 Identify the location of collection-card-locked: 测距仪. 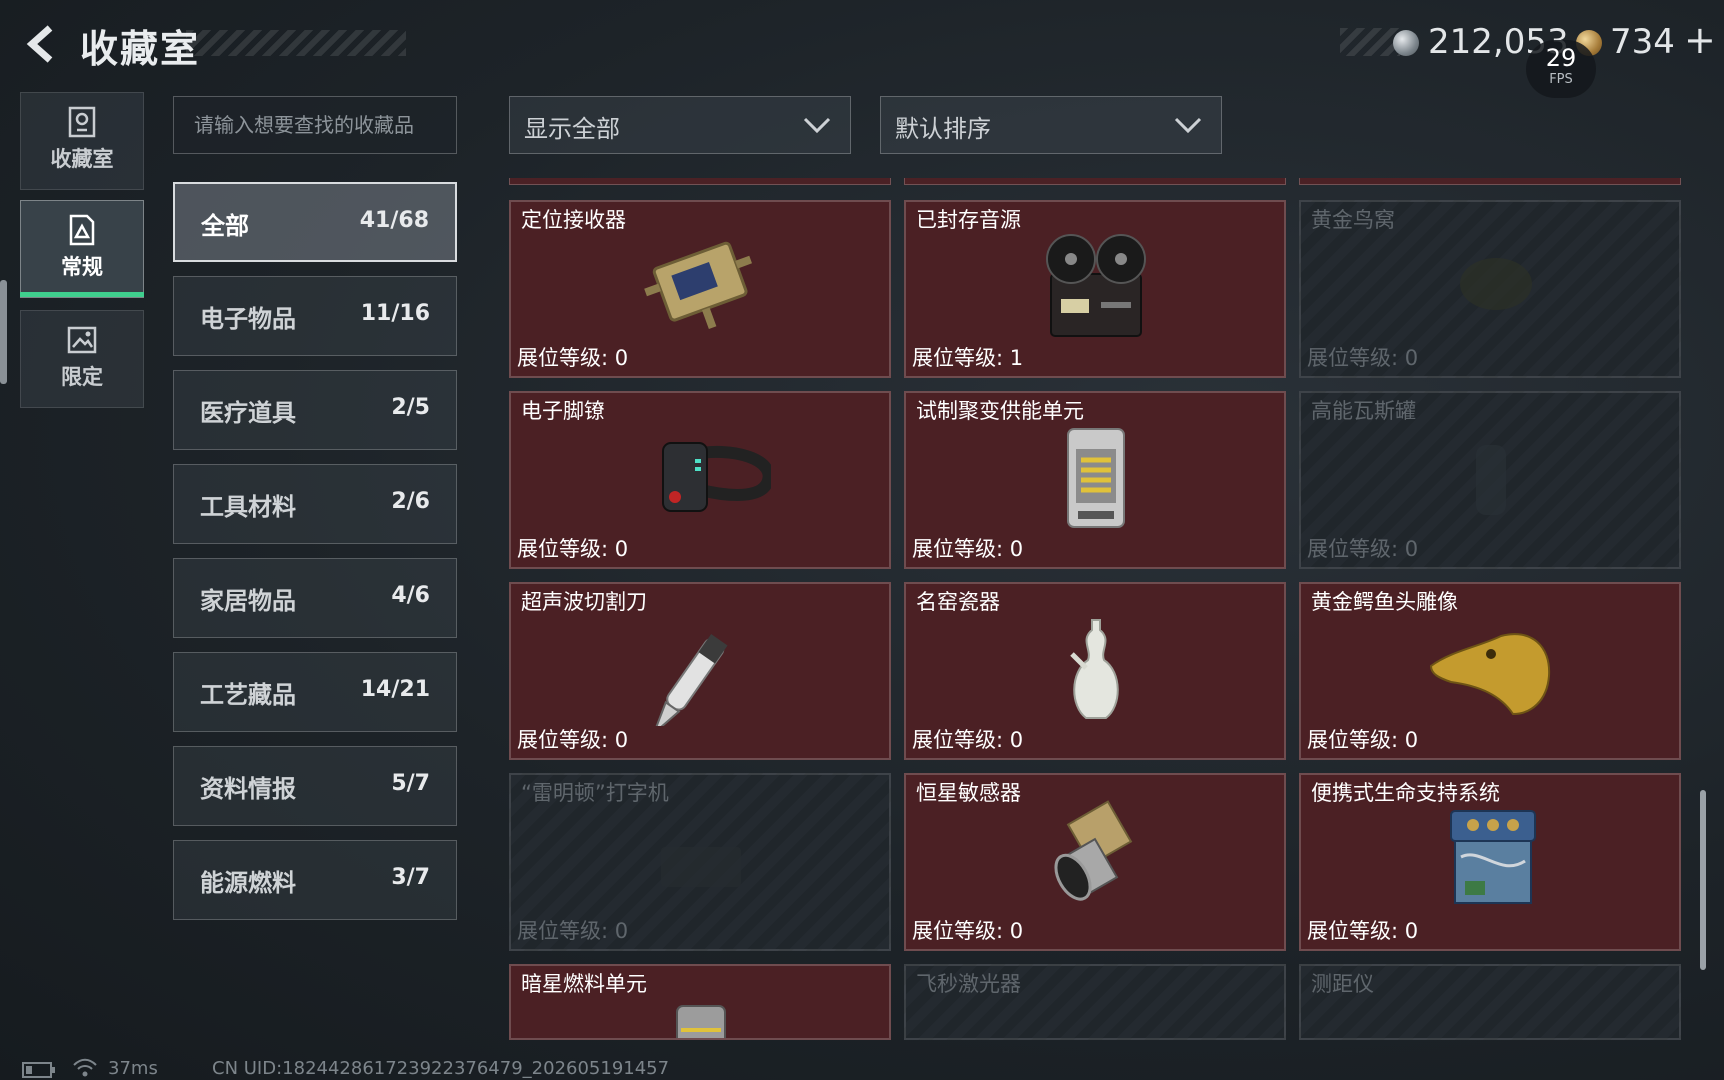
(1490, 1002).